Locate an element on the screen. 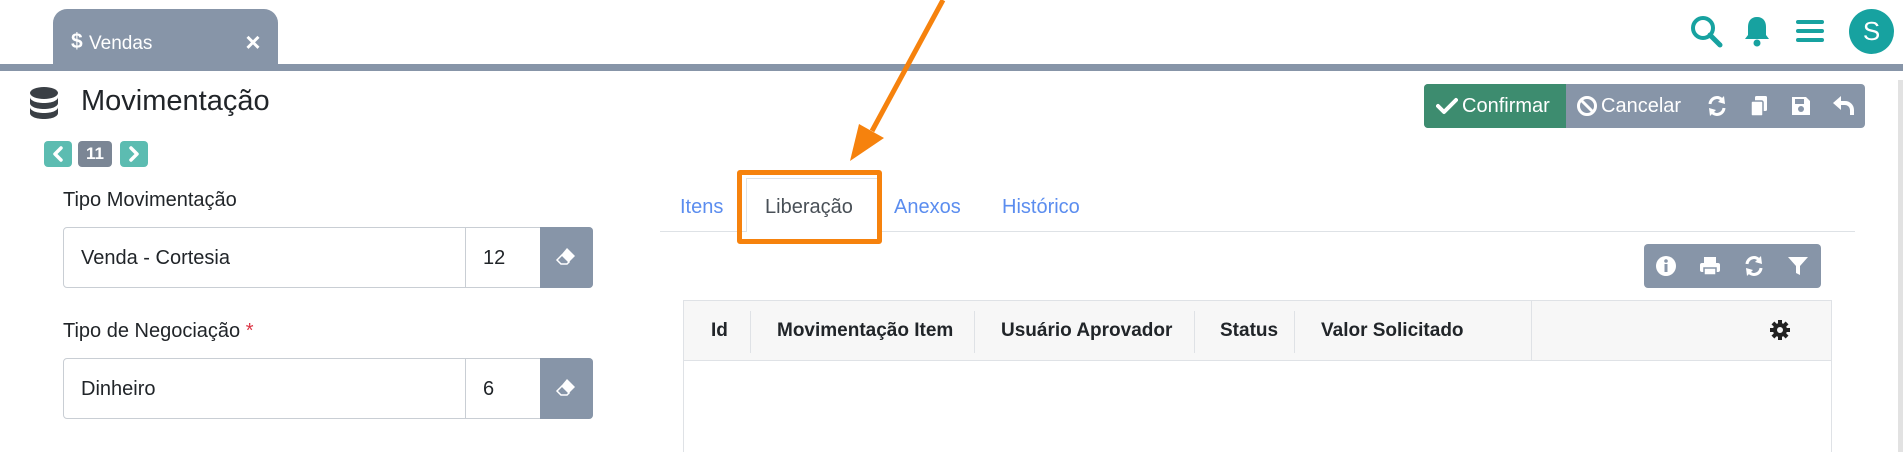 The width and height of the screenshot is (1903, 452). tab-anexos: Anexos is located at coordinates (927, 207).